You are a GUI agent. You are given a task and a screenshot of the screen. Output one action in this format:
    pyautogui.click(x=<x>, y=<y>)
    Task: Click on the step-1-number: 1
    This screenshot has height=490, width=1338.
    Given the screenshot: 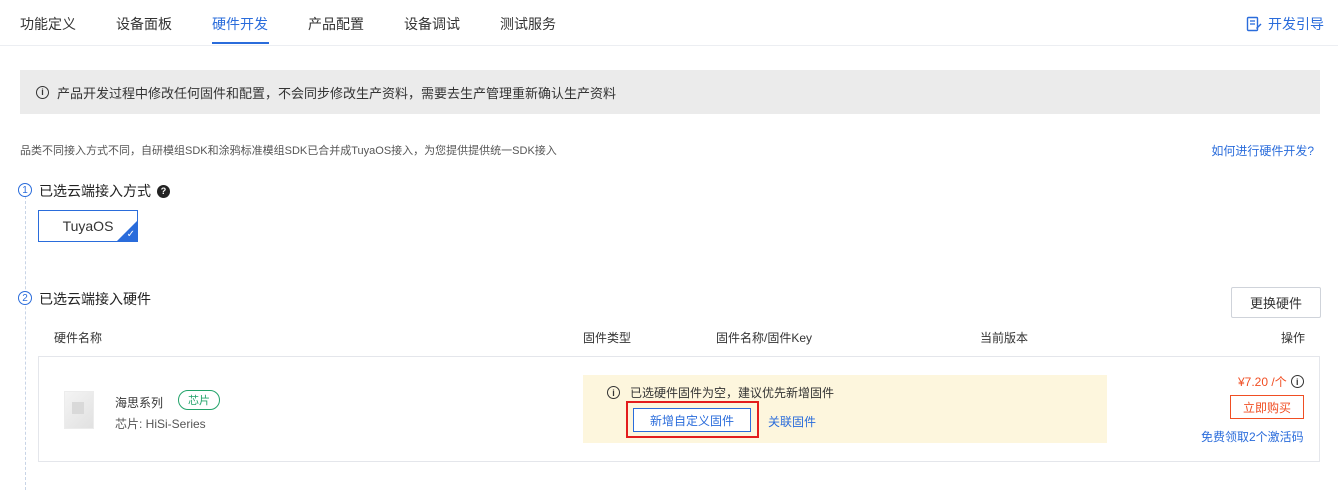 What is the action you would take?
    pyautogui.click(x=25, y=190)
    